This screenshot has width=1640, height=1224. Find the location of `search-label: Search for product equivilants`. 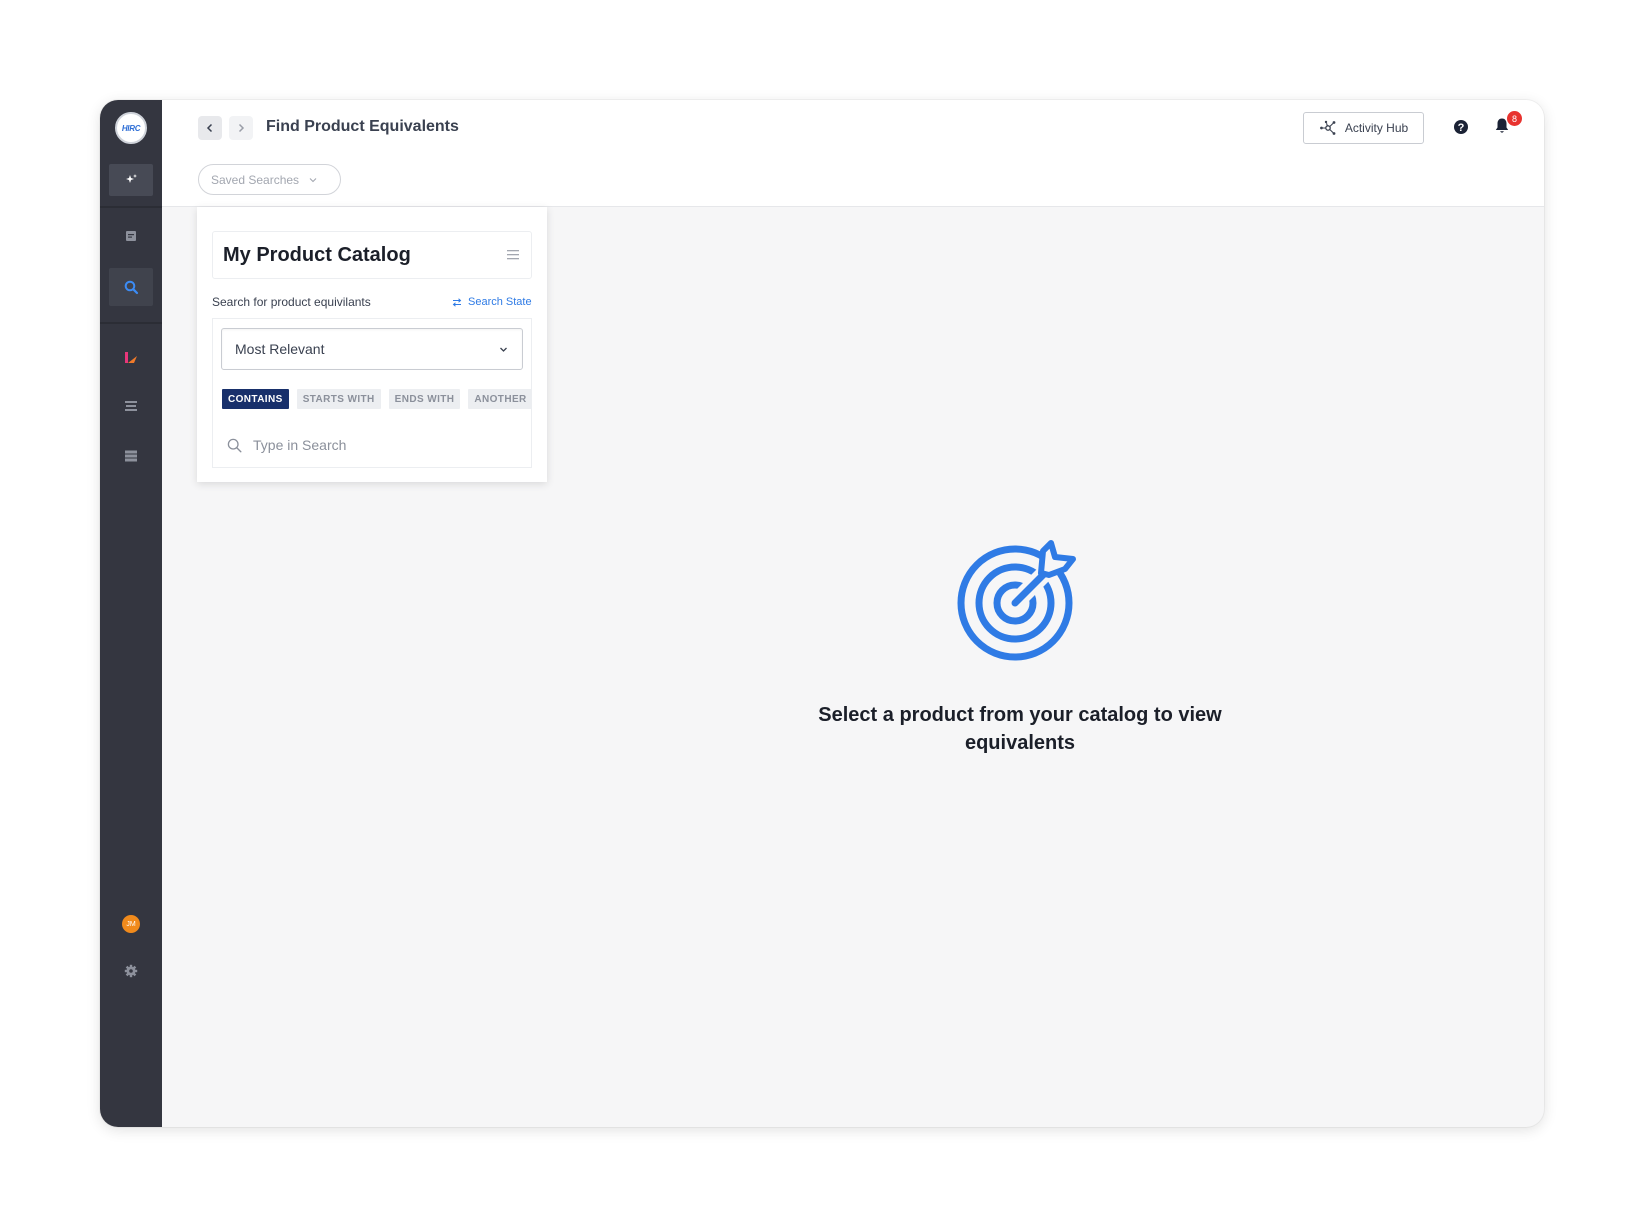

search-label: Search for product equivilants is located at coordinates (291, 302).